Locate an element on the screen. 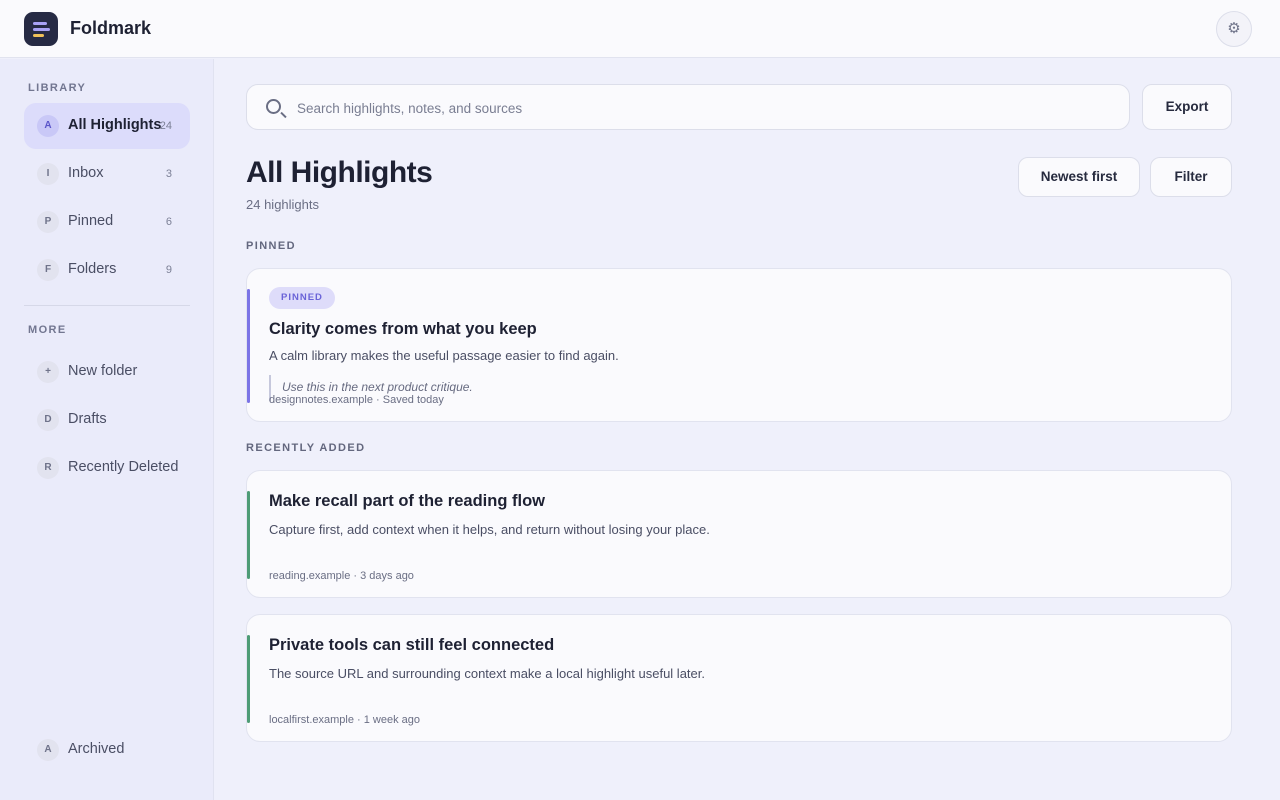 The width and height of the screenshot is (1280, 800). nav-badge: I is located at coordinates (48, 174).